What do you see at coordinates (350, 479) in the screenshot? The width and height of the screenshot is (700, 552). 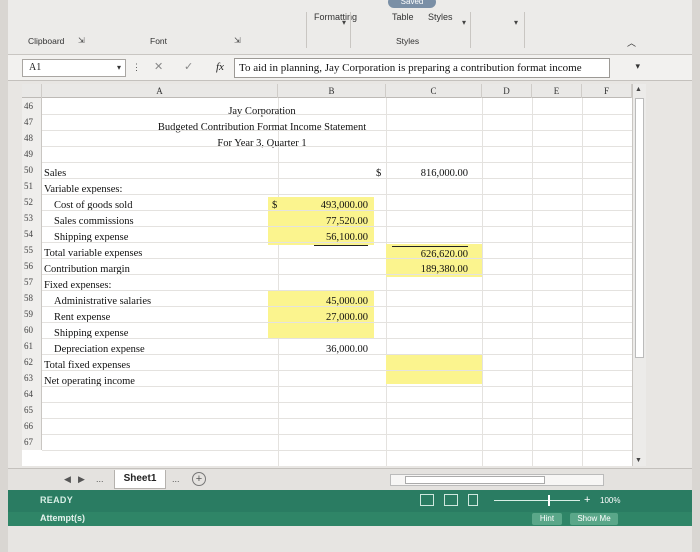 I see `sheet-tab-bar: ◀ ▶ ... Sheet1 ... +` at bounding box center [350, 479].